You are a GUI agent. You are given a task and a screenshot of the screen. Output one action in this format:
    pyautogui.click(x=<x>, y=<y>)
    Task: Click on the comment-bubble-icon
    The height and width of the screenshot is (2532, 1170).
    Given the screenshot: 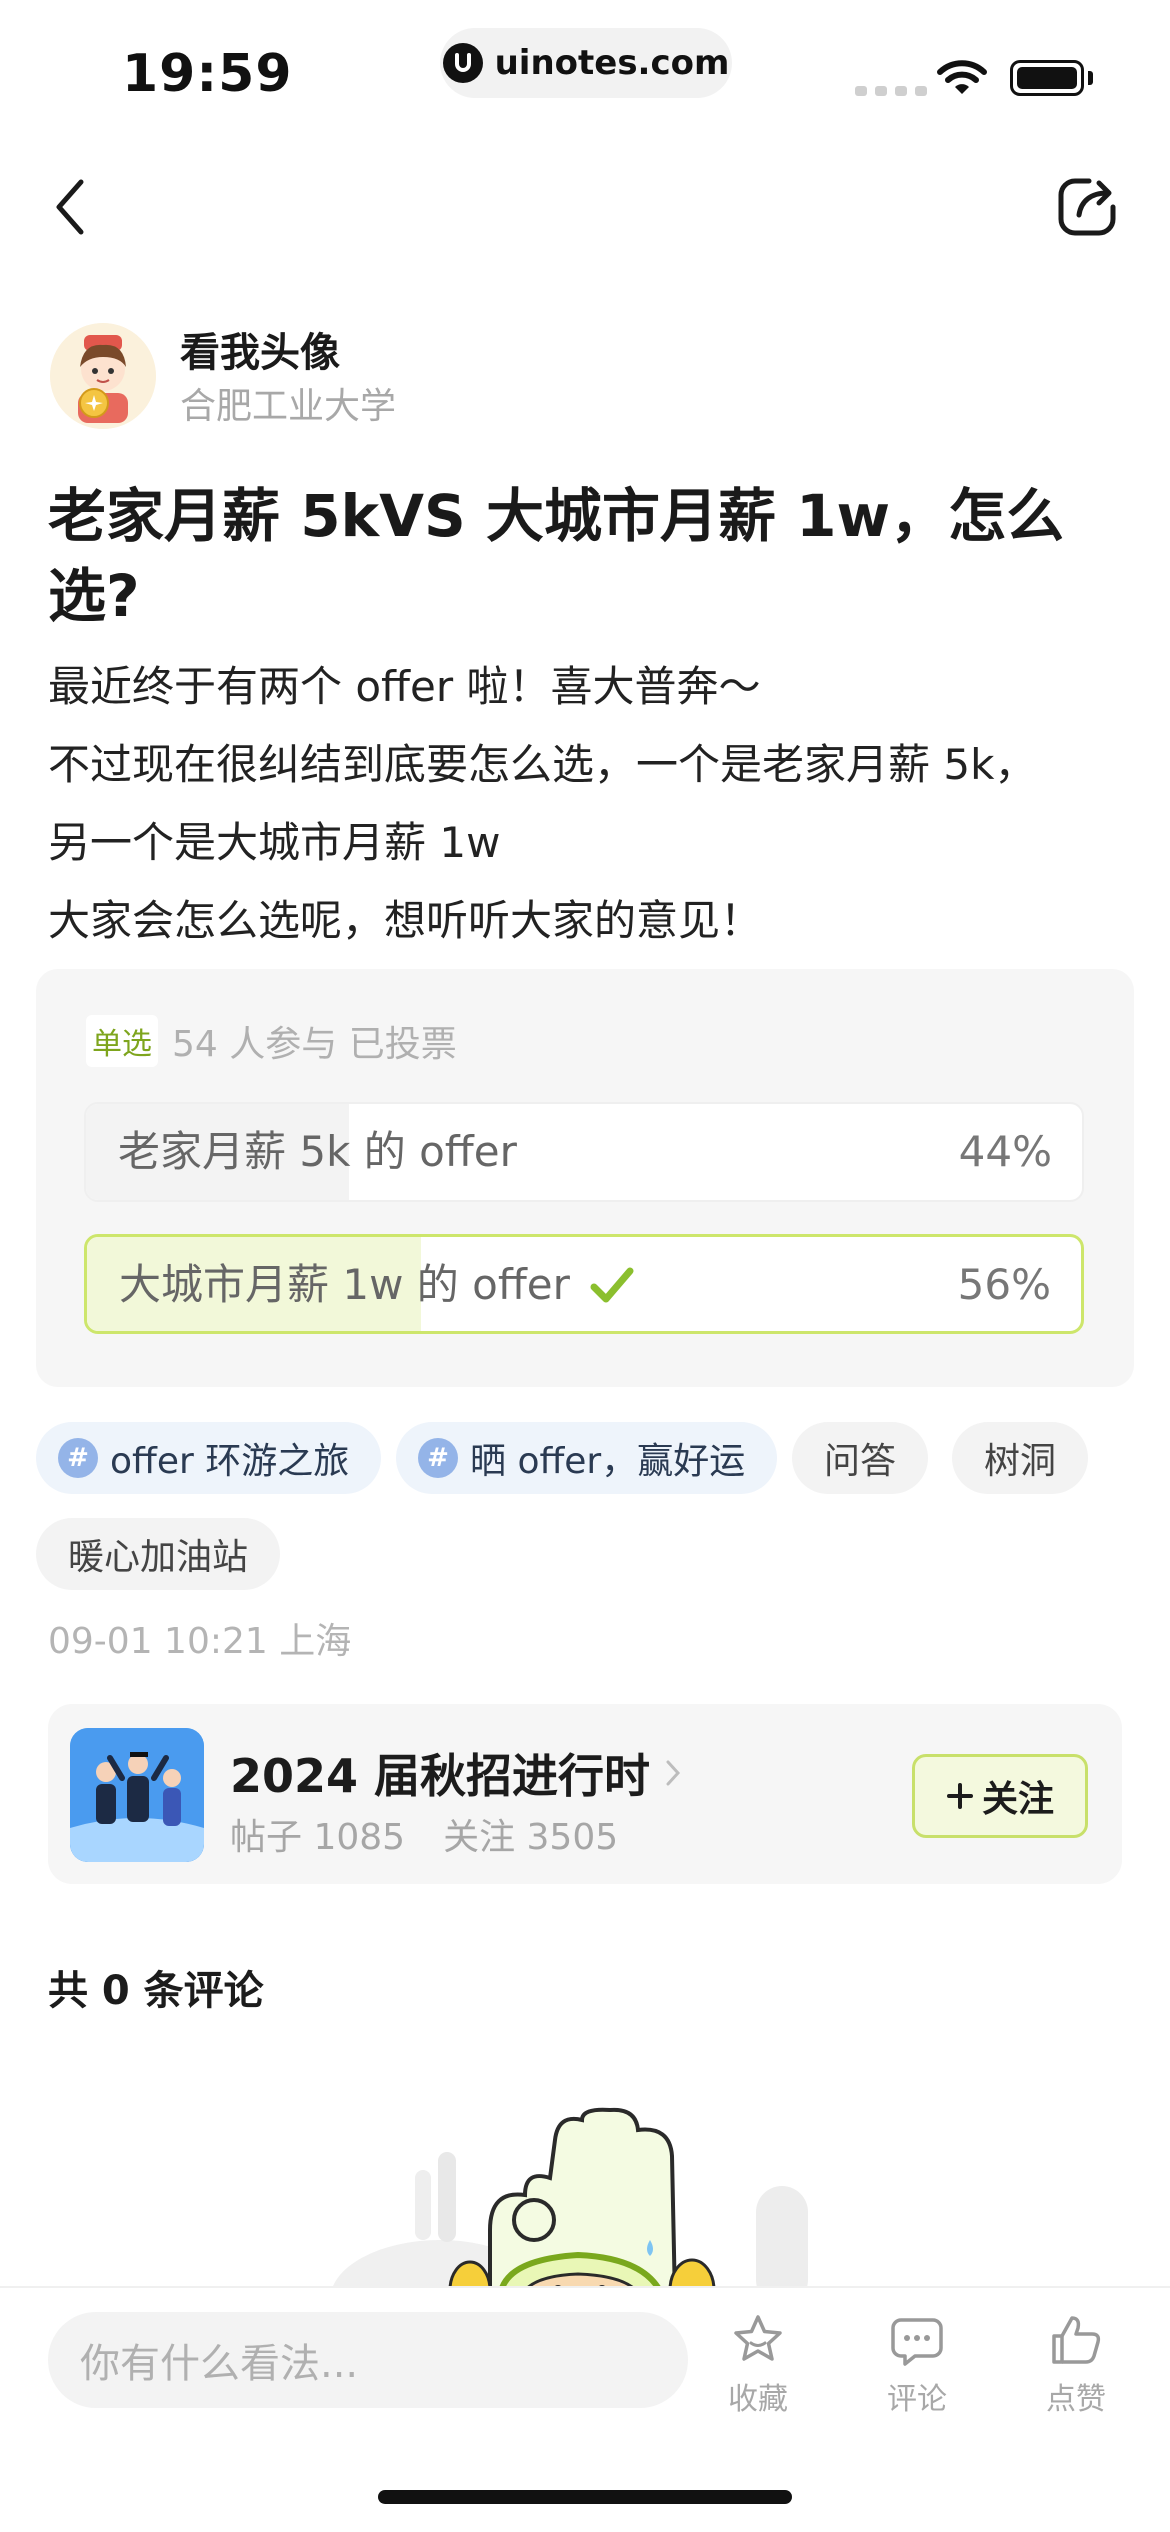 What is the action you would take?
    pyautogui.click(x=917, y=2342)
    